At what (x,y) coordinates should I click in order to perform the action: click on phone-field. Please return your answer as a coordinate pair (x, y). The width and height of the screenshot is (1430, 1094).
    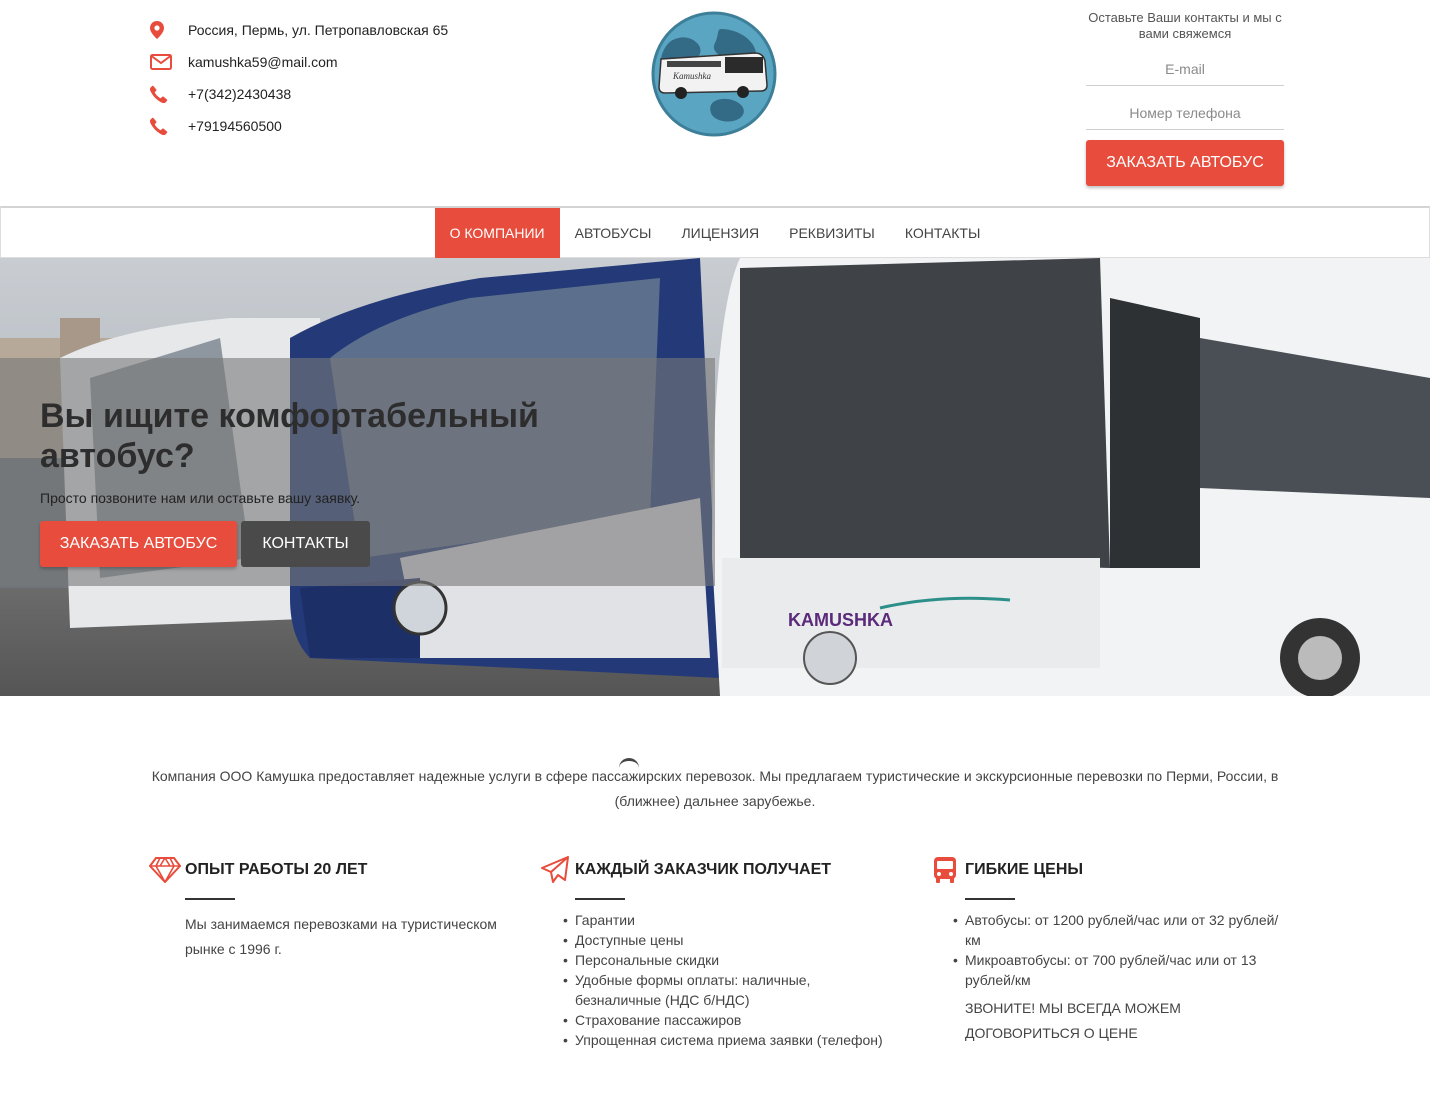
    Looking at the image, I should click on (1185, 112).